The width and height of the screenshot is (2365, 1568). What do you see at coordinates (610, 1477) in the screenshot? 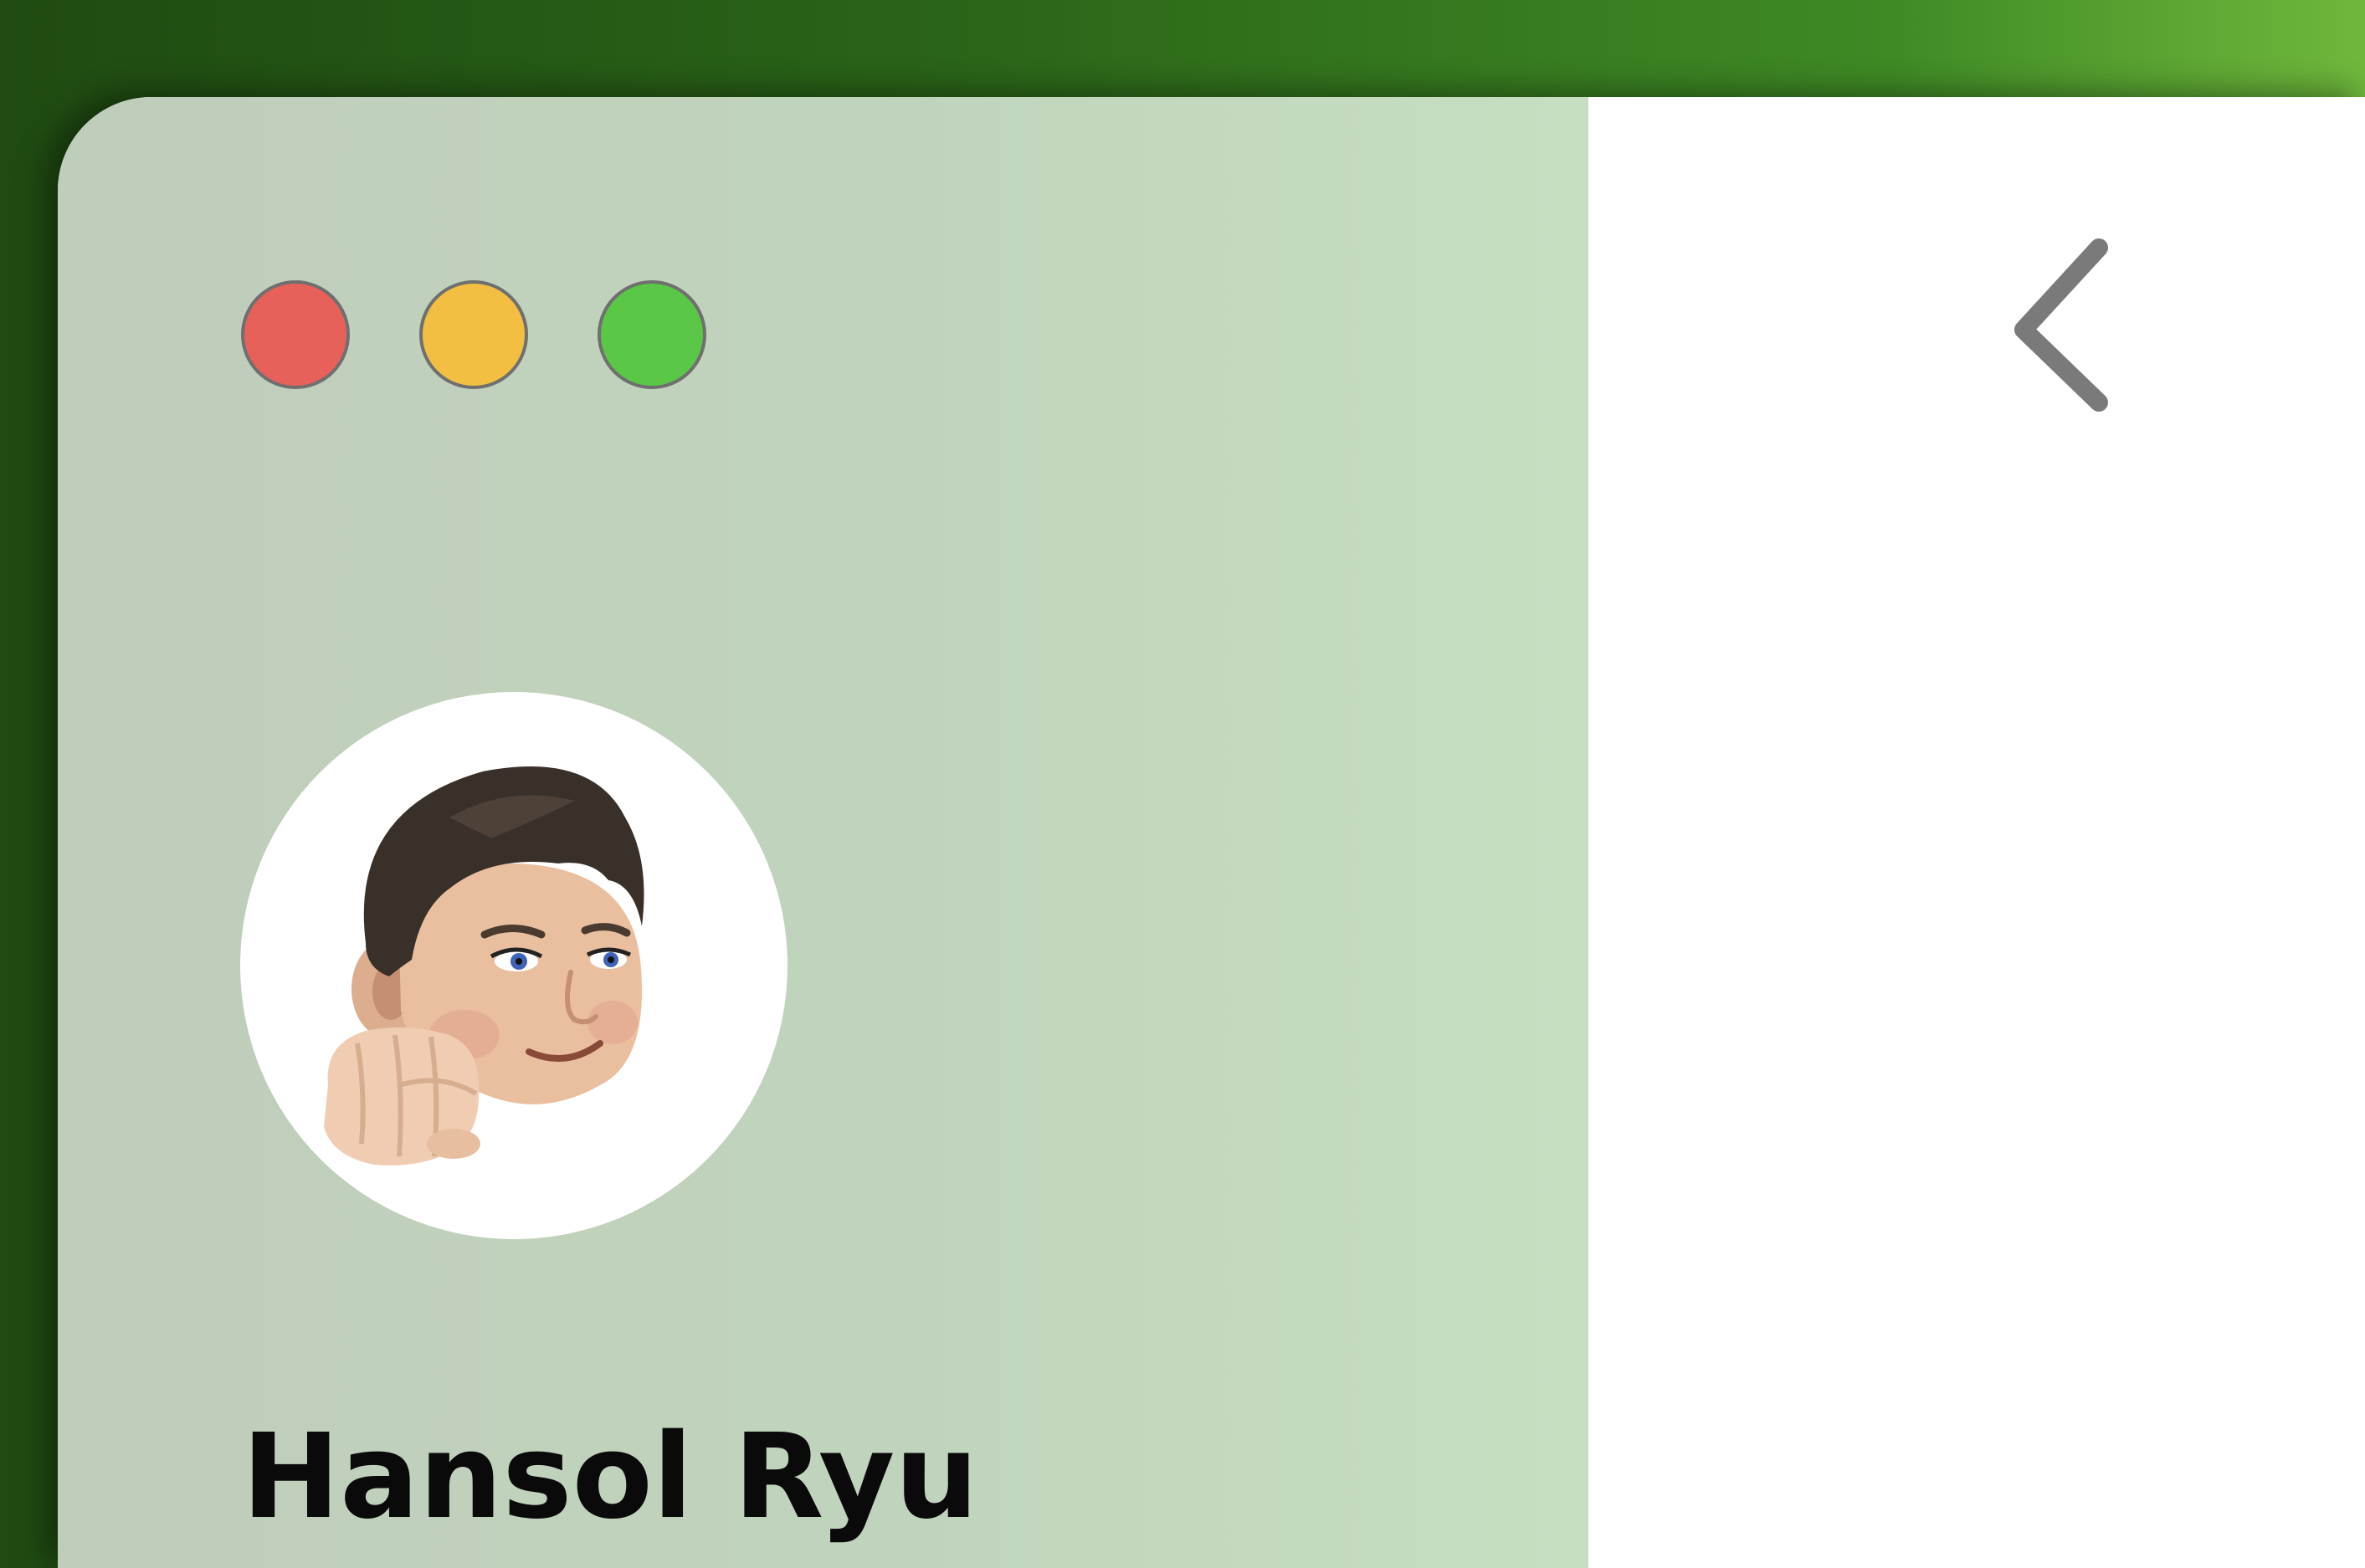
I see `profile-name: Hansol Ryu` at bounding box center [610, 1477].